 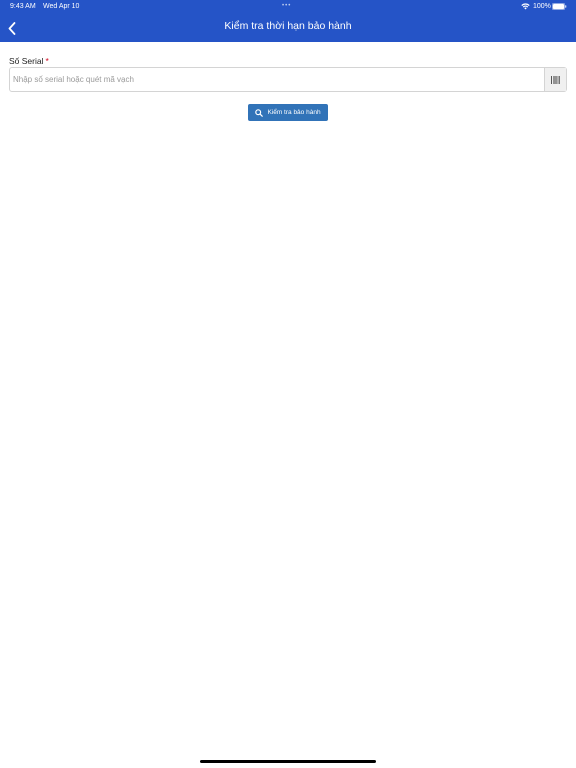 I want to click on search-icon, so click(x=259, y=112).